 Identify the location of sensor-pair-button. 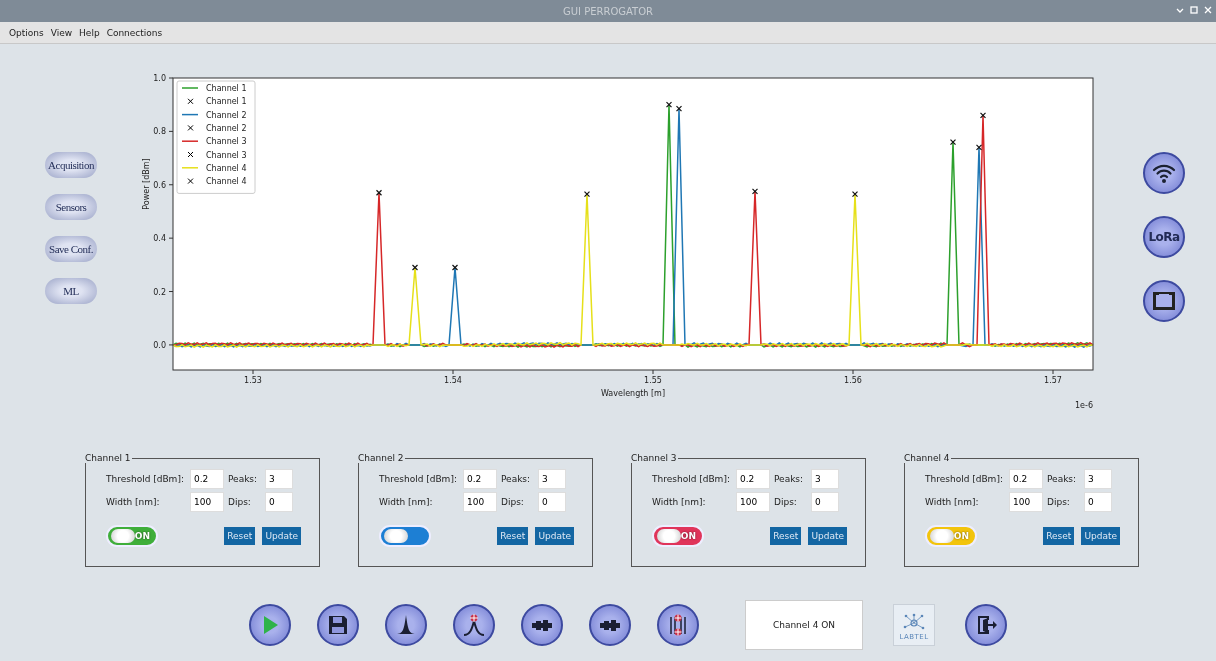
(678, 625).